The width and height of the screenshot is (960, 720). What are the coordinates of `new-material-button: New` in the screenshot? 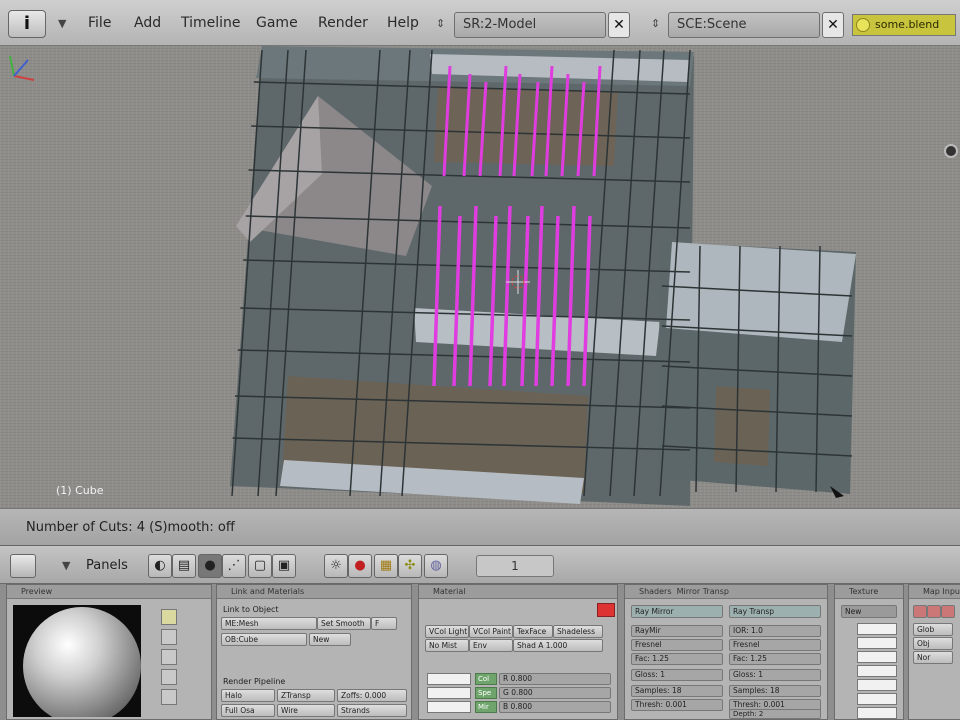 It's located at (330, 639).